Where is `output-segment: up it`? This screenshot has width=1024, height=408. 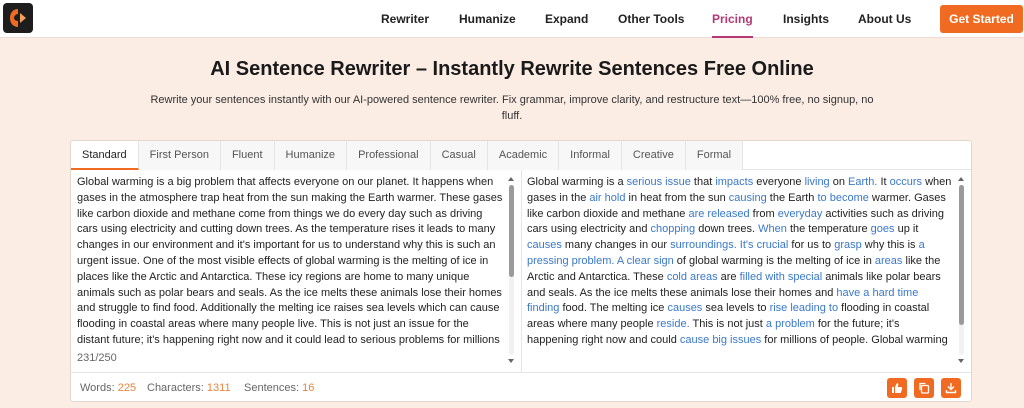 output-segment: up it is located at coordinates (906, 229).